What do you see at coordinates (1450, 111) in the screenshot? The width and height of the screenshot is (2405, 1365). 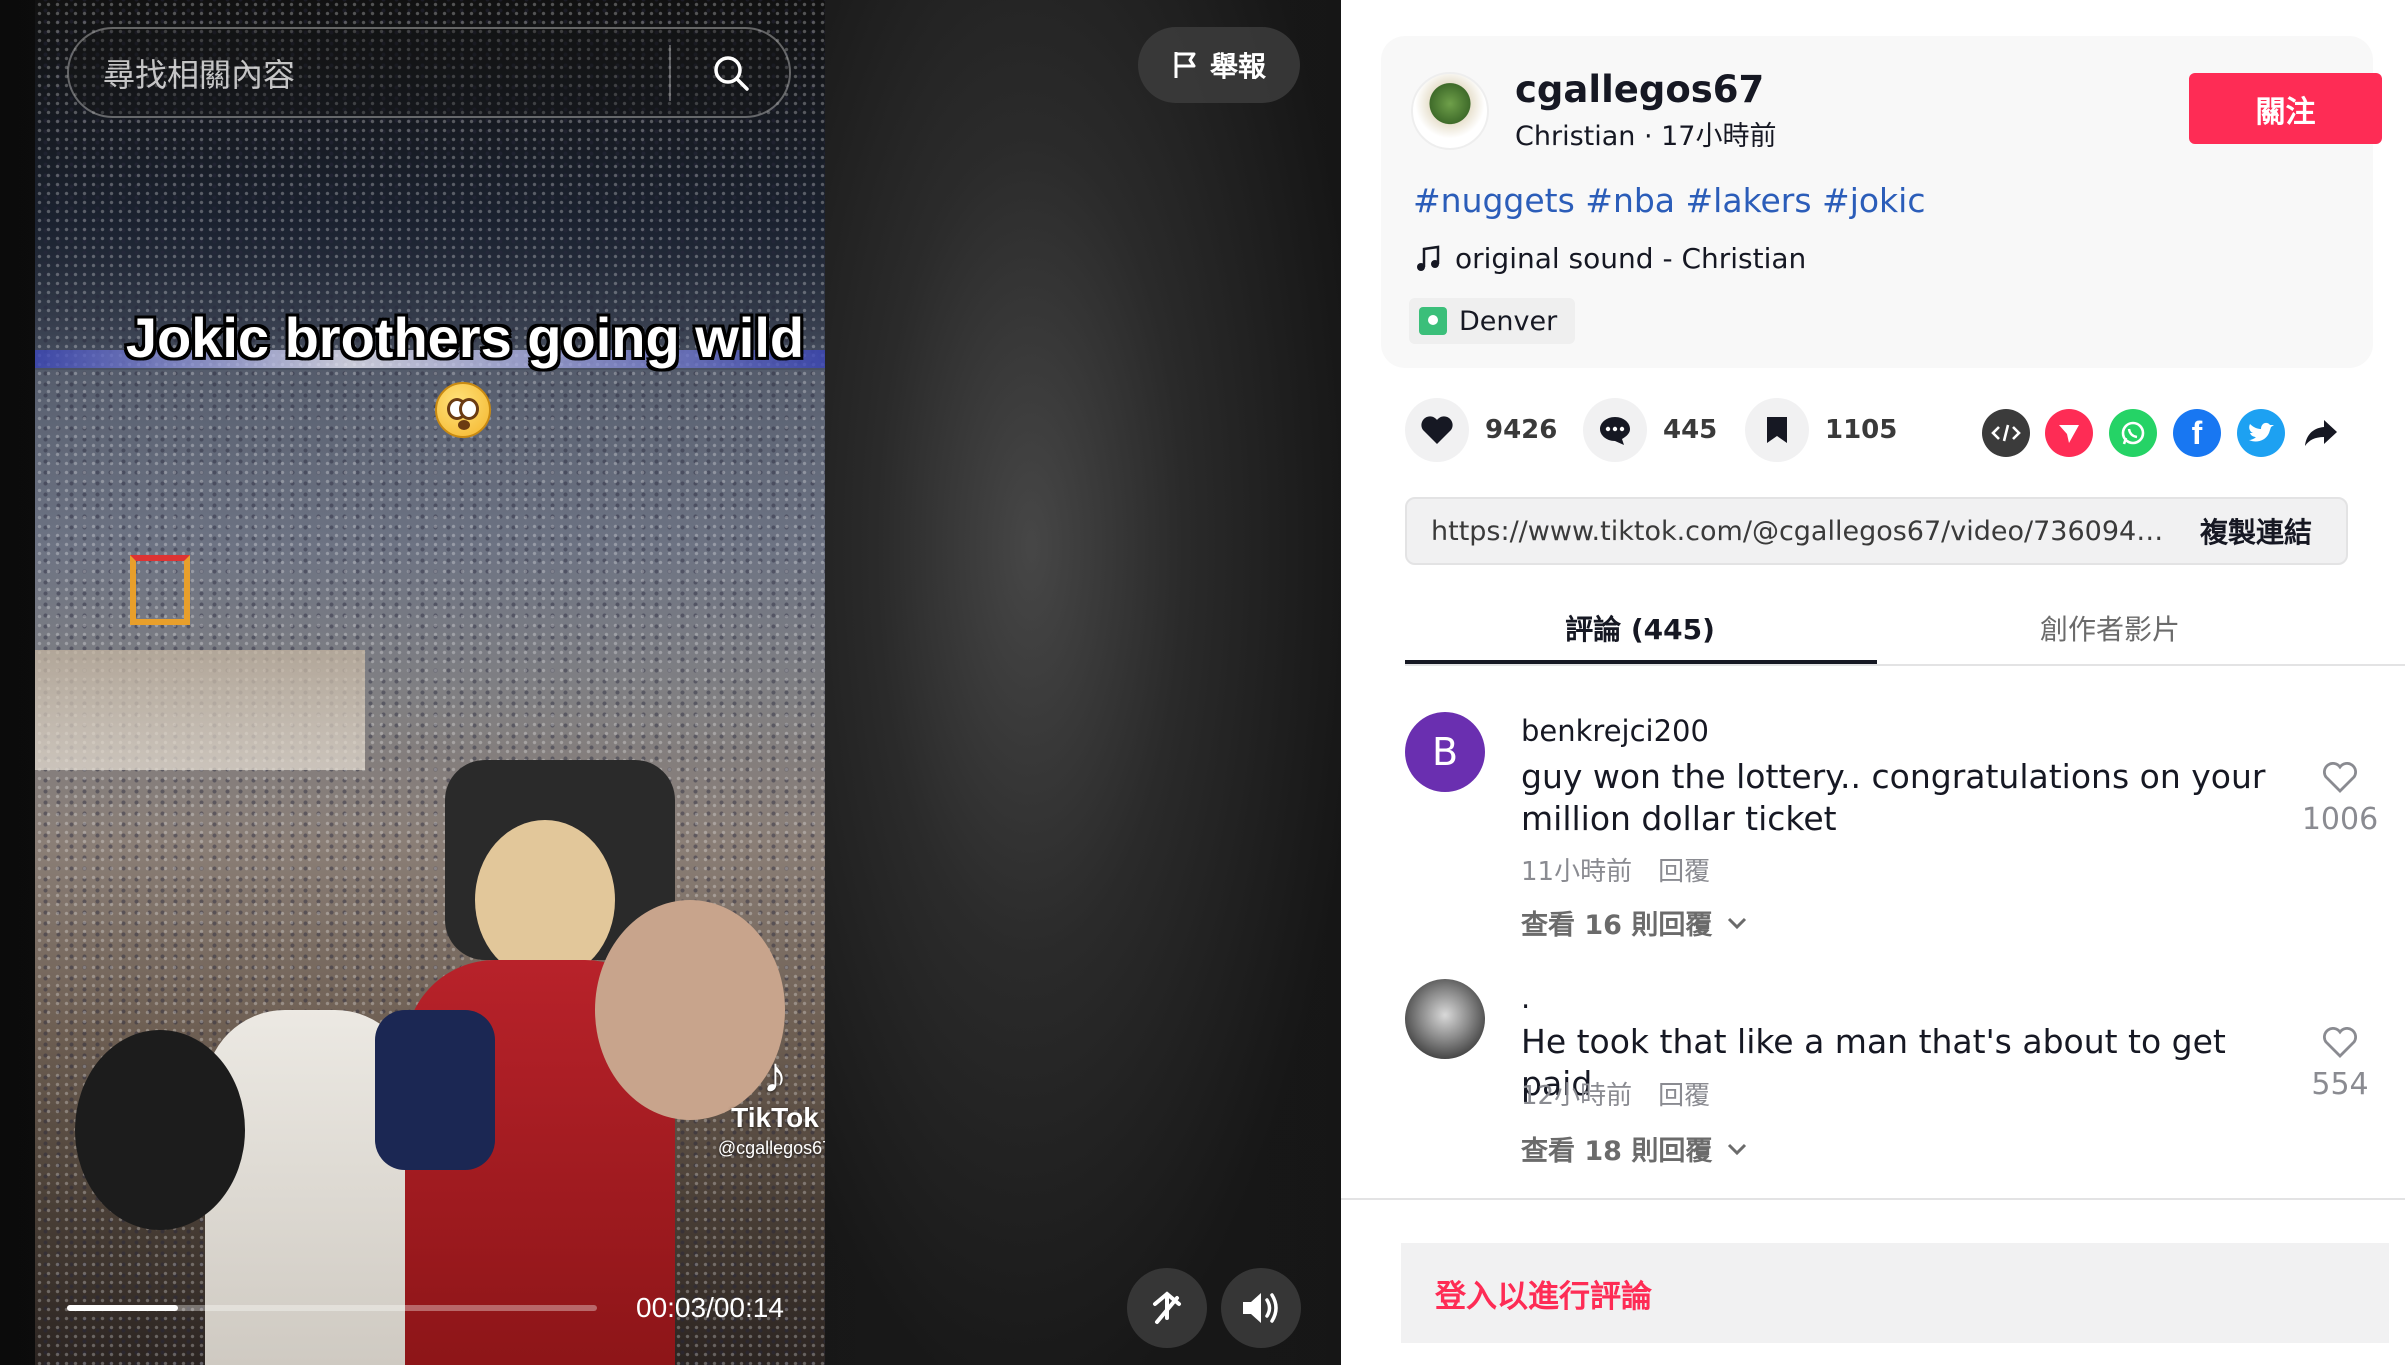 I see `author-avatar` at bounding box center [1450, 111].